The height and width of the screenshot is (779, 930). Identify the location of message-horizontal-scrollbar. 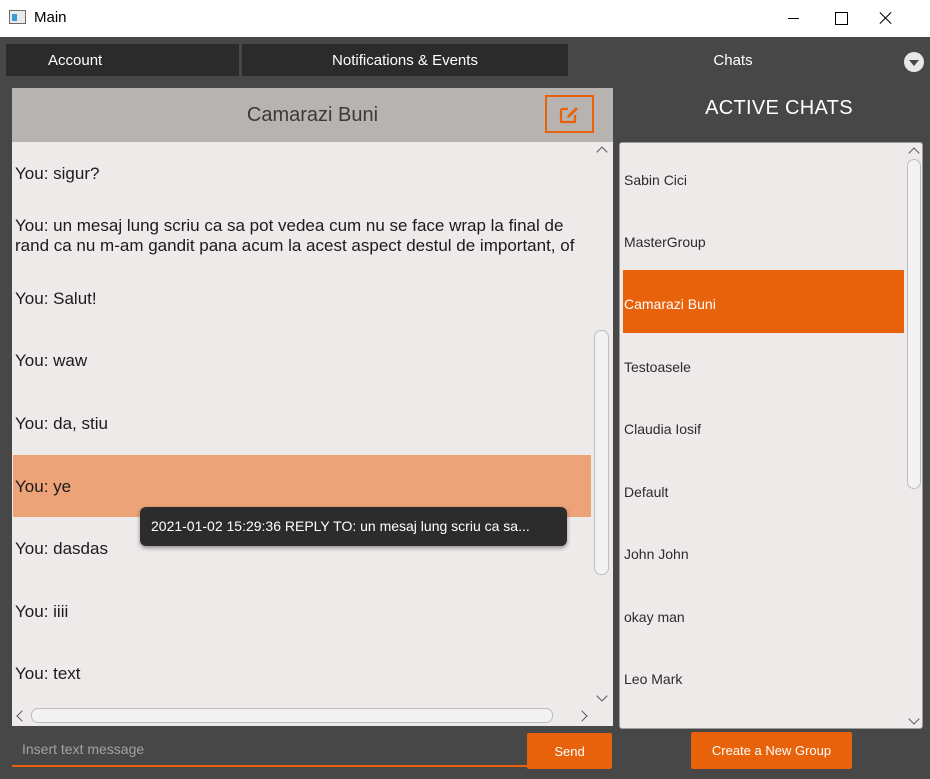
(312, 716).